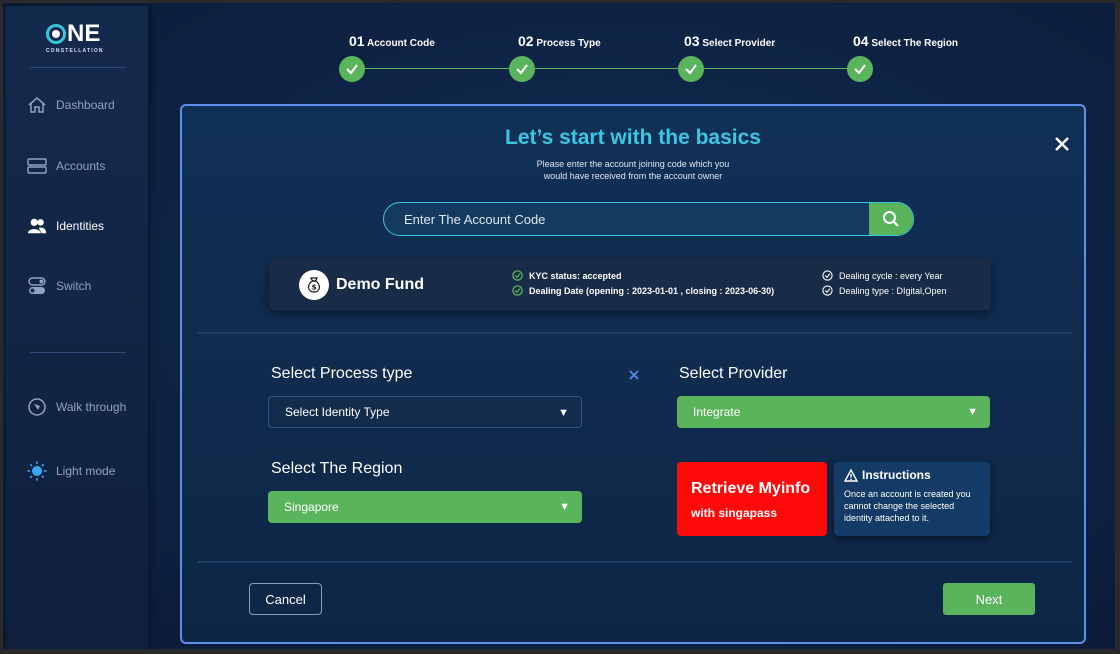 The image size is (1120, 654). Describe the element at coordinates (86, 471) in the screenshot. I see `sidebar-item-label: Light mode` at that location.